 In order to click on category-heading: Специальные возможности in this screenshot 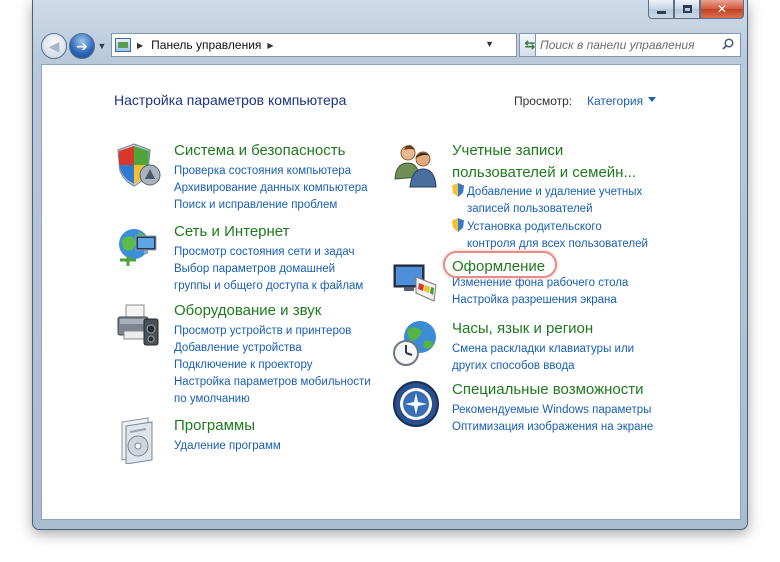, I will do `click(548, 389)`.